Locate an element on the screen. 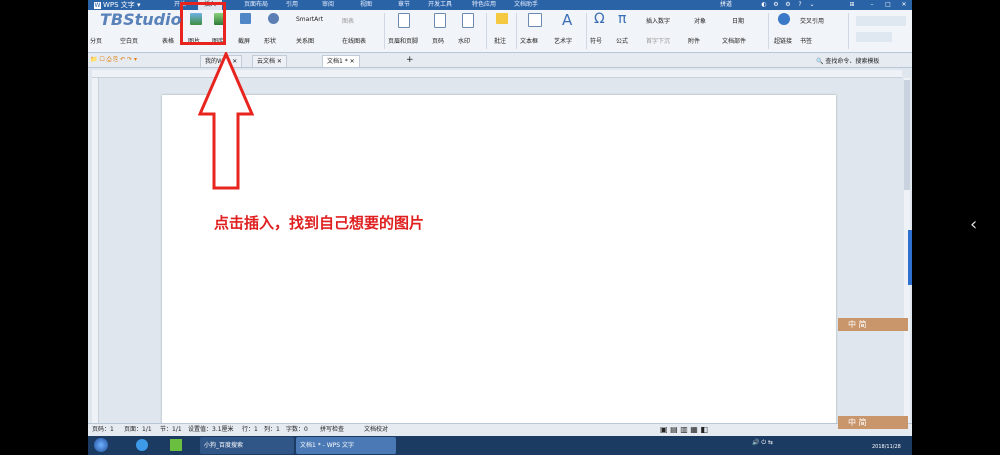 This screenshot has height=455, width=1000. screenshot-icon is located at coordinates (245, 18).